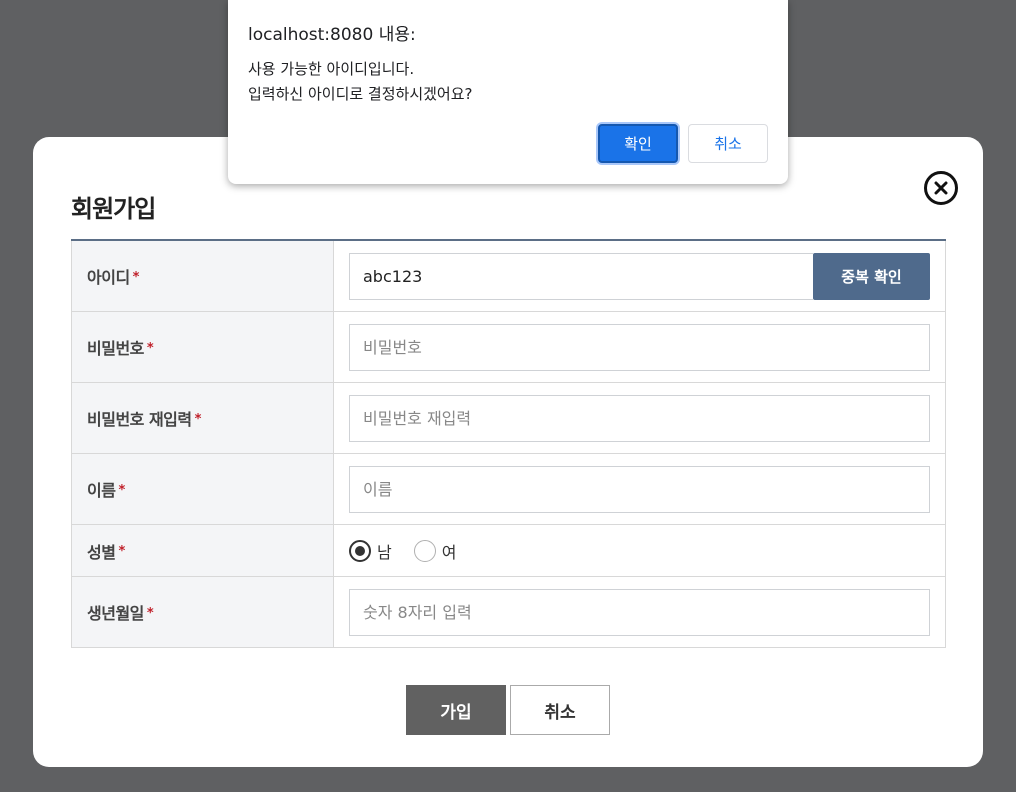 Image resolution: width=1016 pixels, height=792 pixels. I want to click on gender-radio-male: 남, so click(370, 551).